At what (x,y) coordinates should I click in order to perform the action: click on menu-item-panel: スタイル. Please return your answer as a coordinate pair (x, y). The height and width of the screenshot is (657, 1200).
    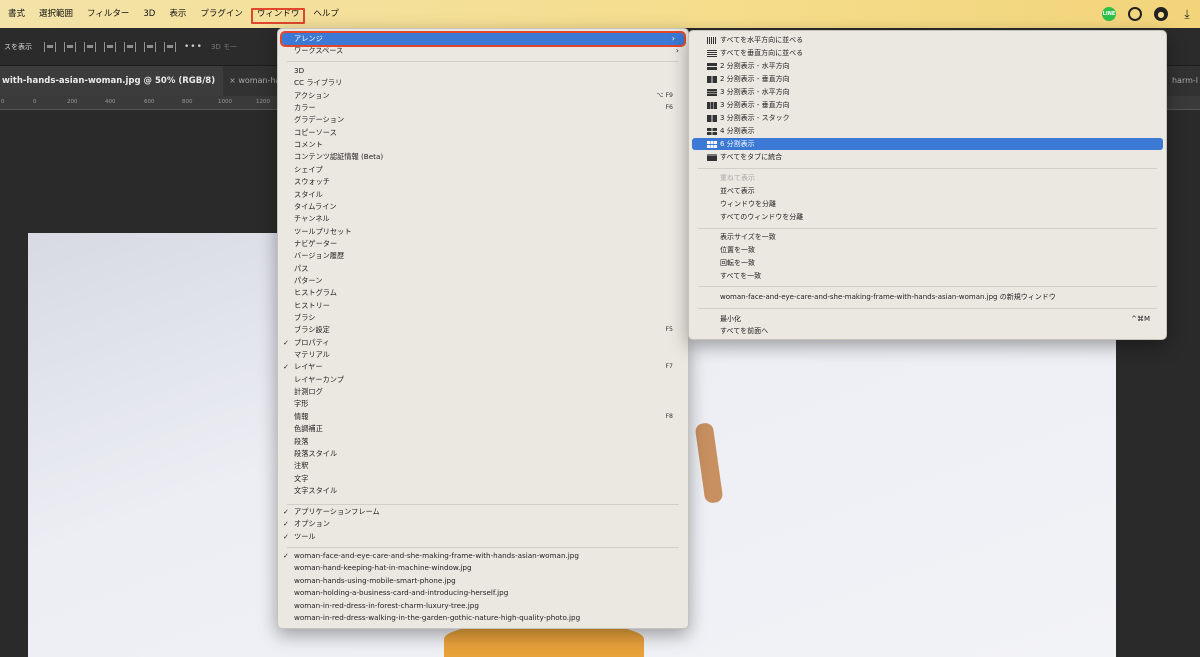
    Looking at the image, I should click on (483, 195).